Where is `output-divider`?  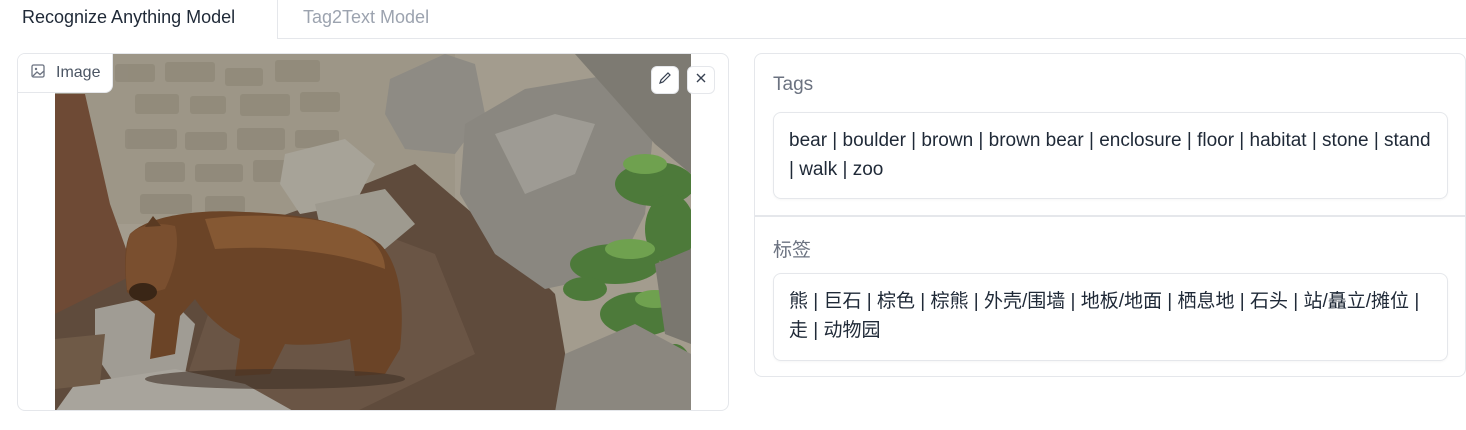
output-divider is located at coordinates (1110, 216).